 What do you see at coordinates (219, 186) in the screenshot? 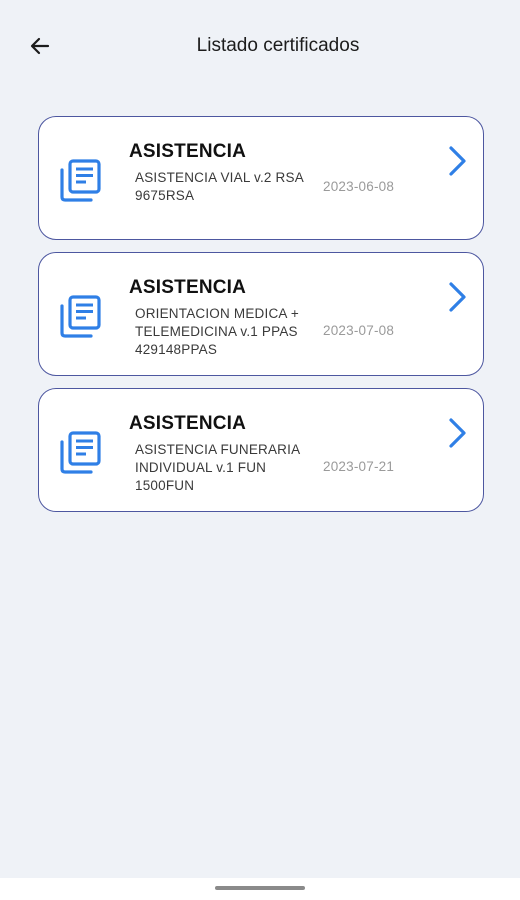
I see `certificate-description: ASISTENCIA VIAL v.2 RSA 9675RSA` at bounding box center [219, 186].